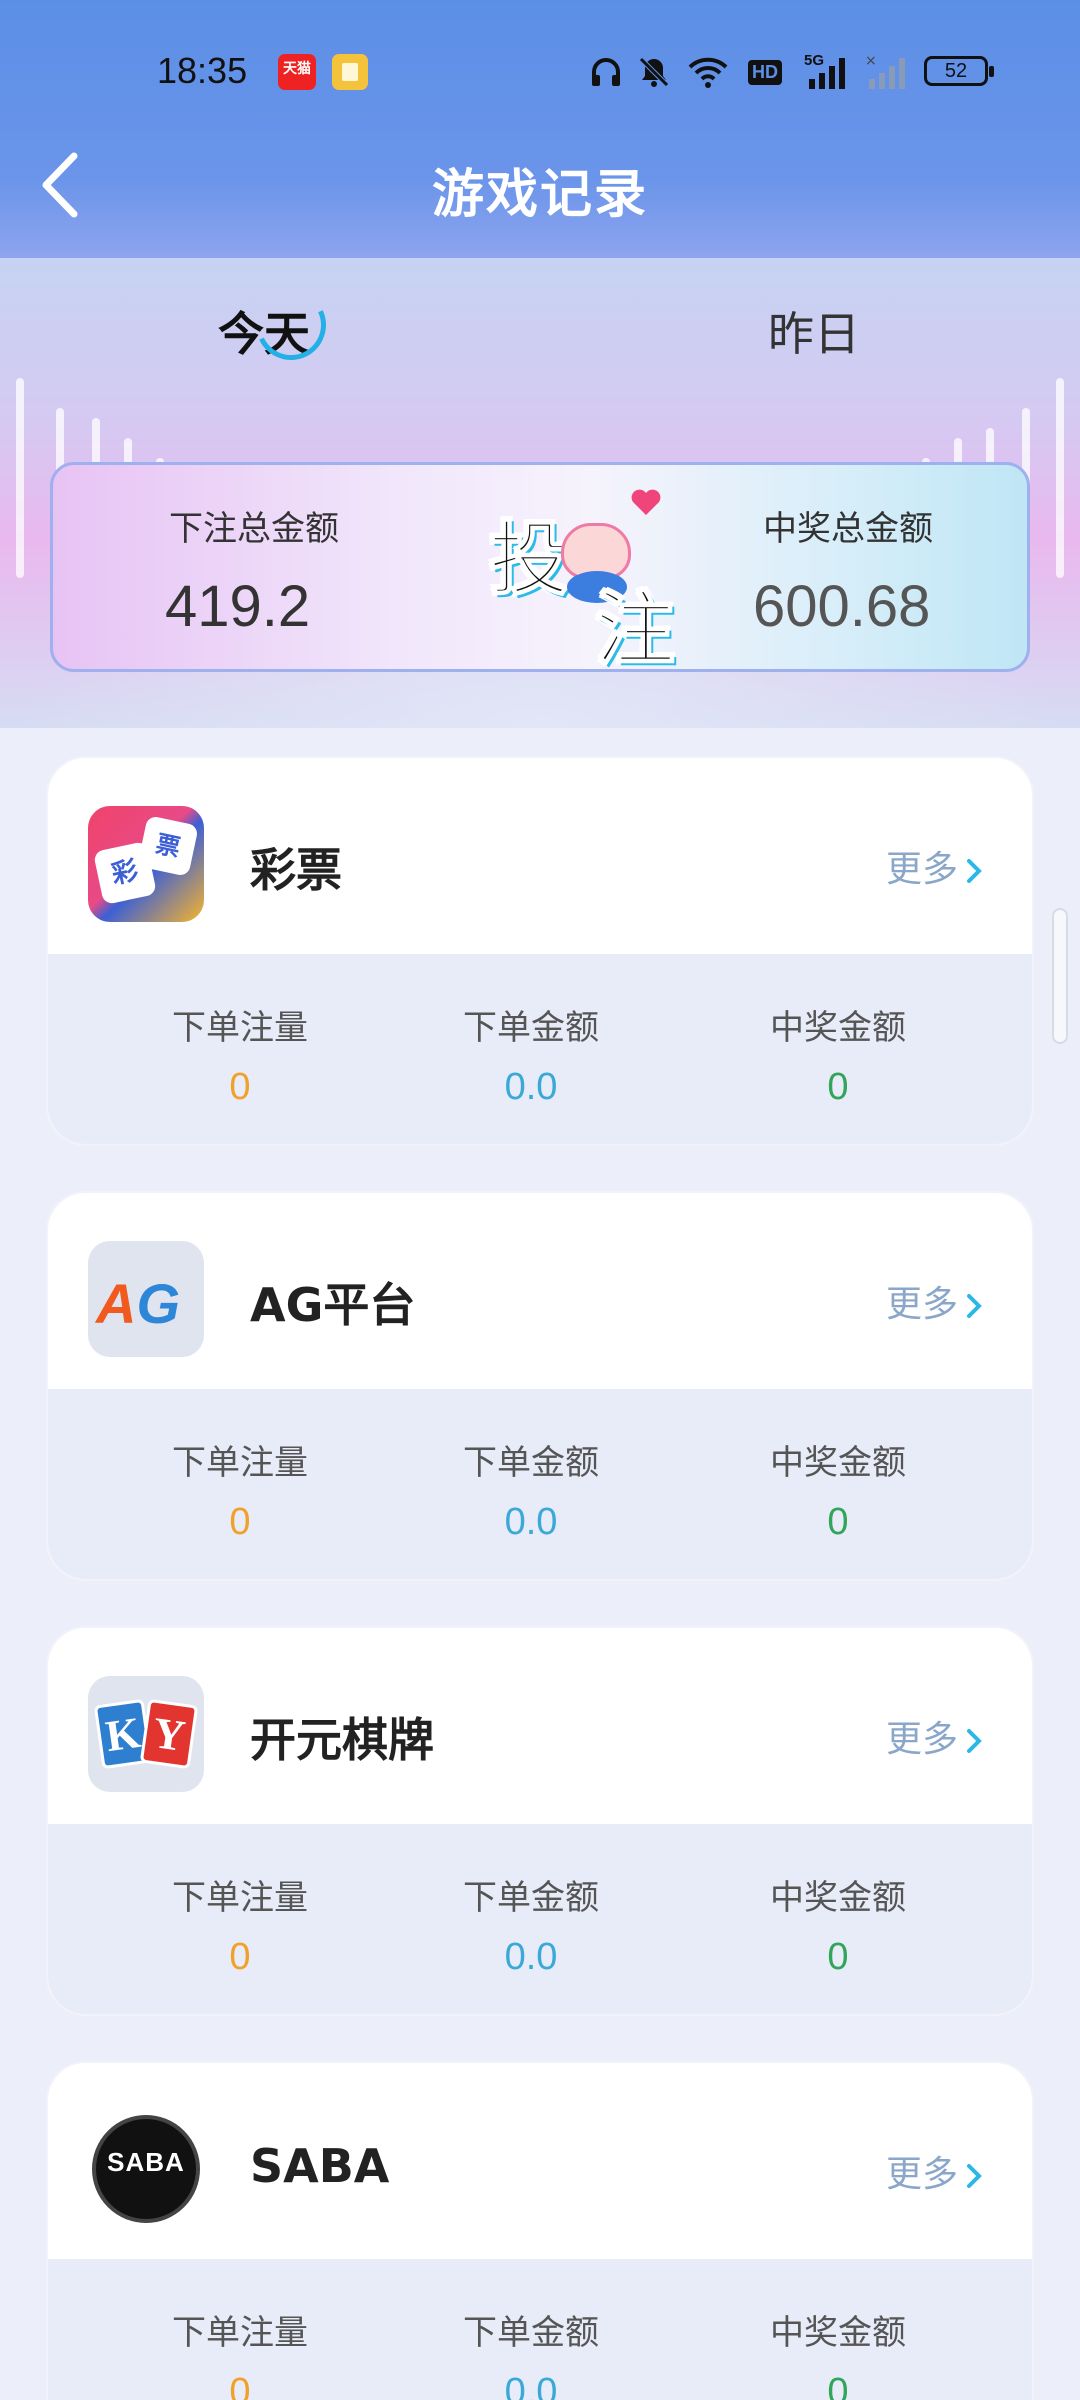  What do you see at coordinates (320, 2166) in the screenshot?
I see `game-name: SABA` at bounding box center [320, 2166].